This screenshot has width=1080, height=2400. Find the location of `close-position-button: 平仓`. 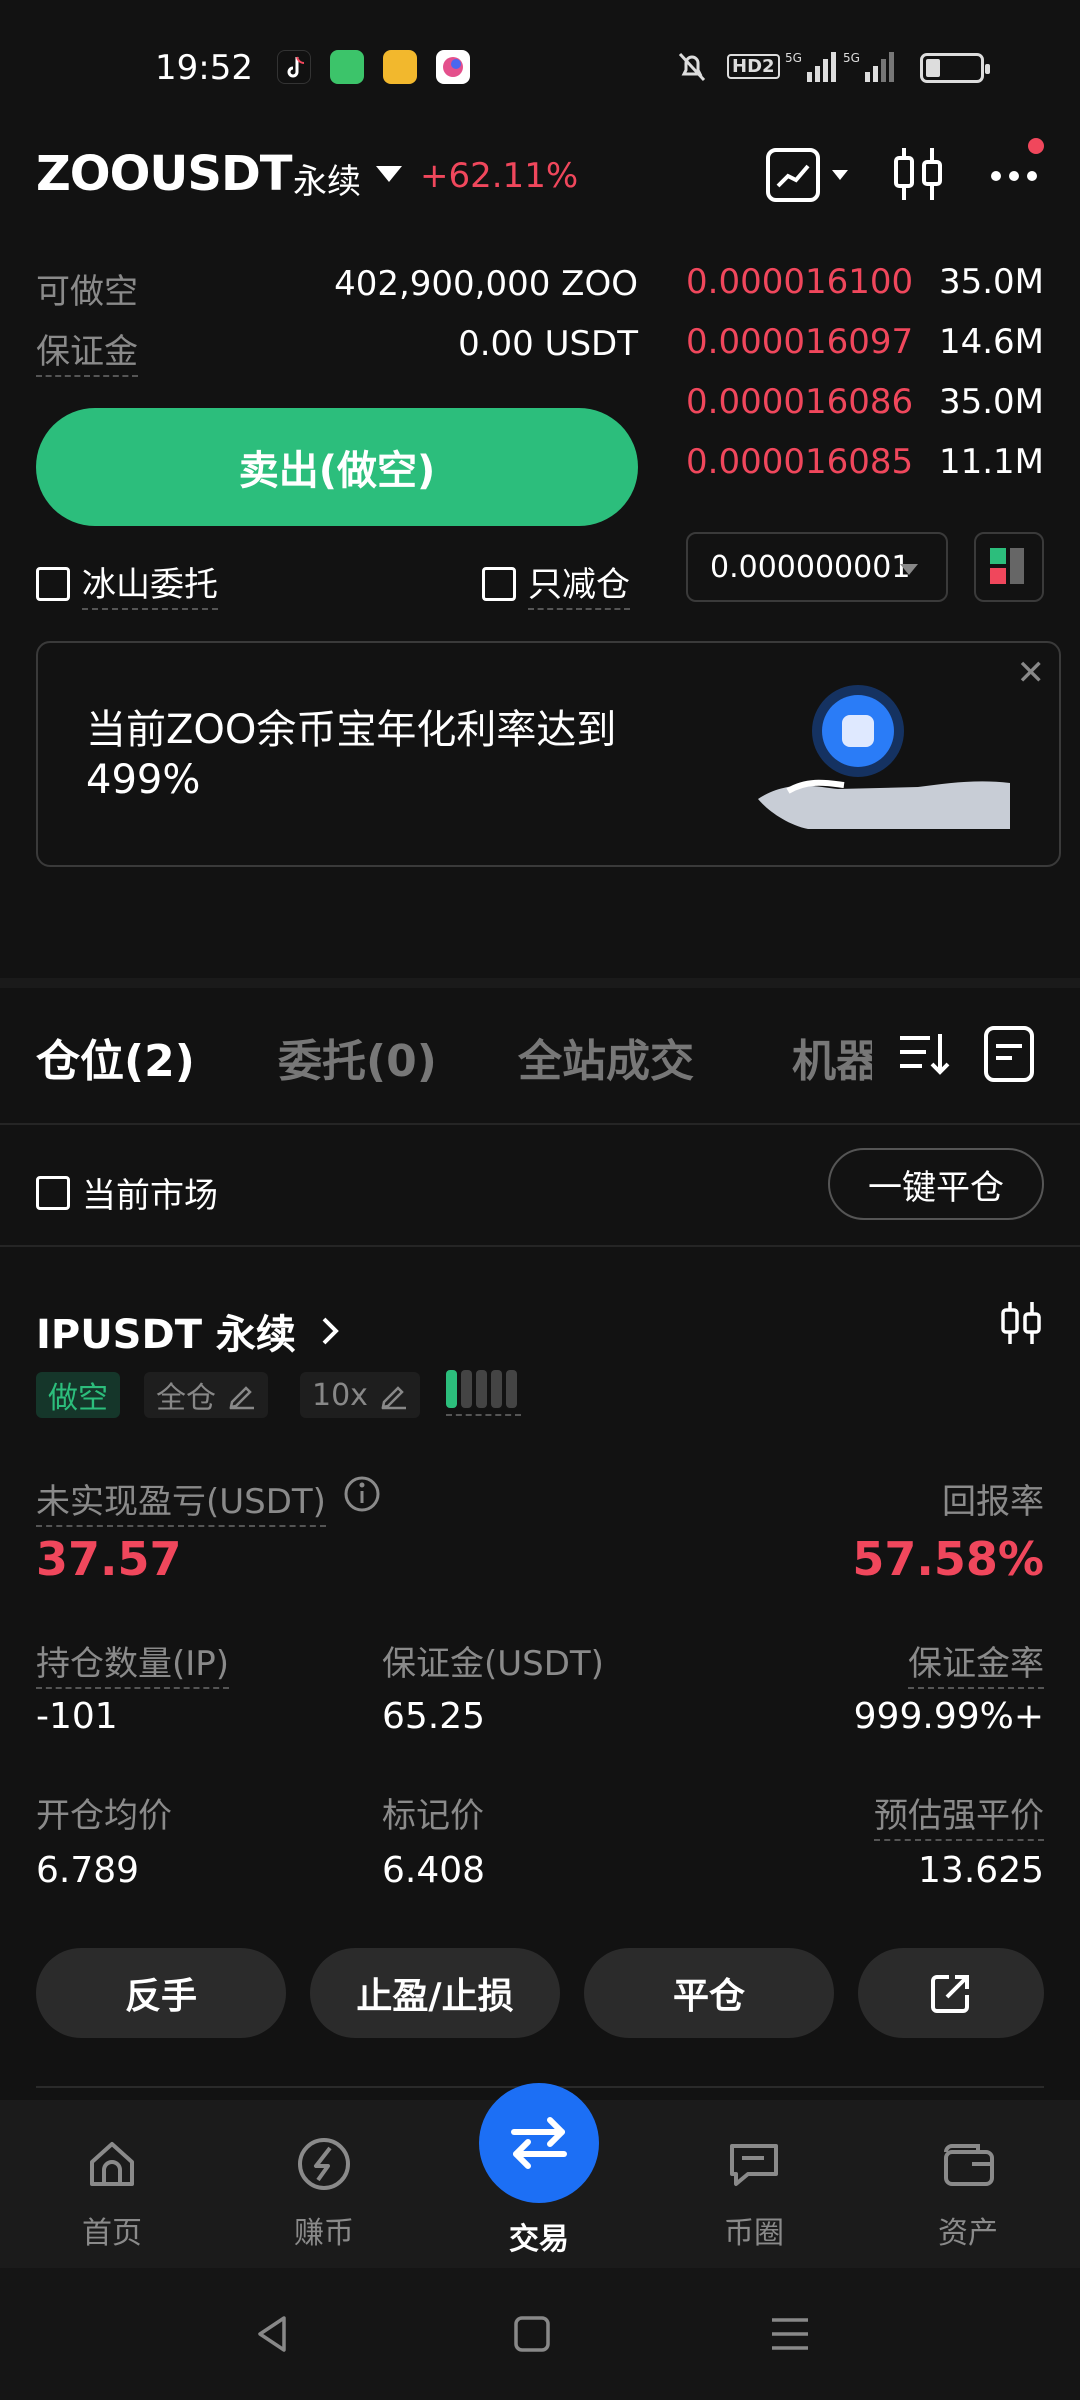

close-position-button: 平仓 is located at coordinates (709, 1993).